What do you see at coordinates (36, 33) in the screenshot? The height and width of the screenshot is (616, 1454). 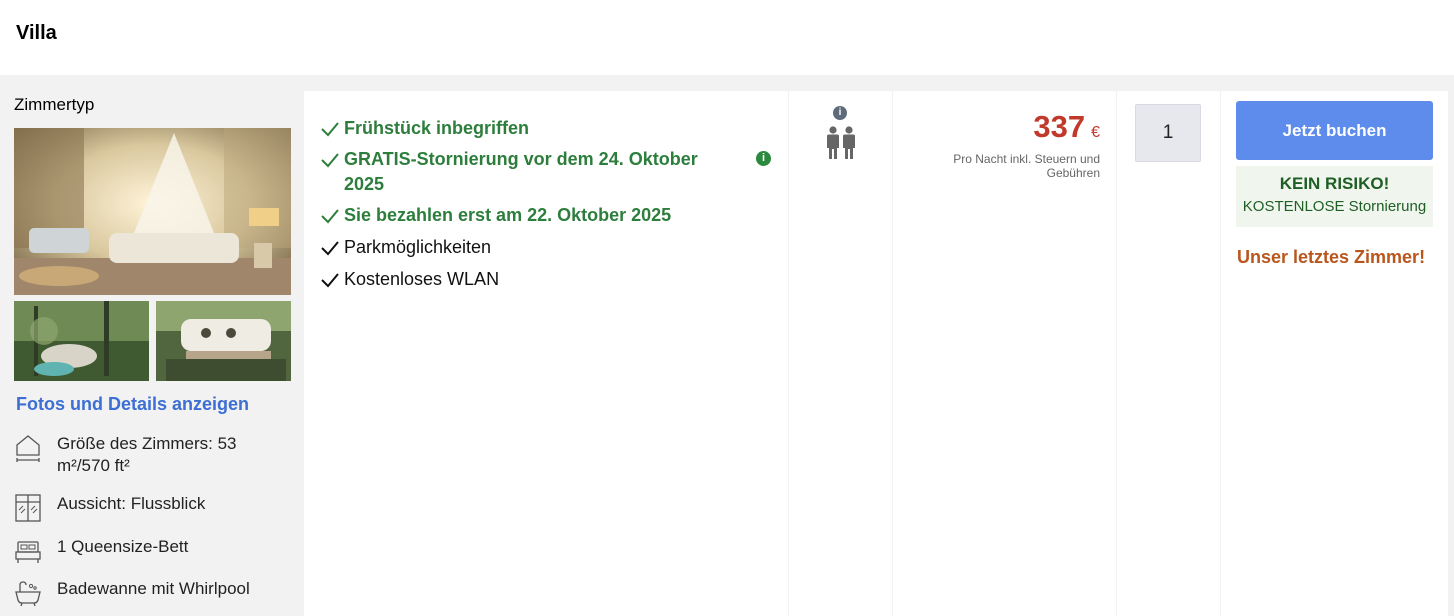 I see `page-title: Villa` at bounding box center [36, 33].